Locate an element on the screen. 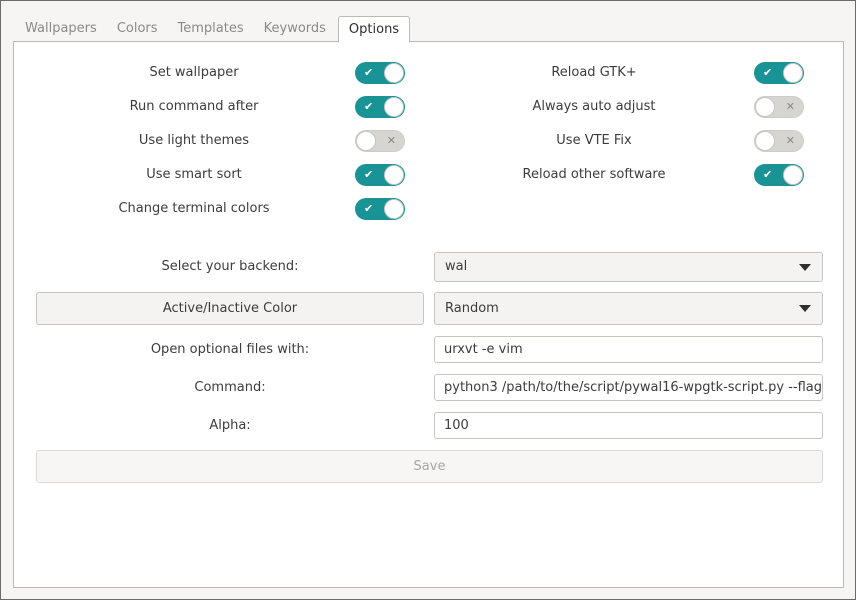 The image size is (856, 600). change-terminal-colors-label: Change terminal colors is located at coordinates (194, 208).